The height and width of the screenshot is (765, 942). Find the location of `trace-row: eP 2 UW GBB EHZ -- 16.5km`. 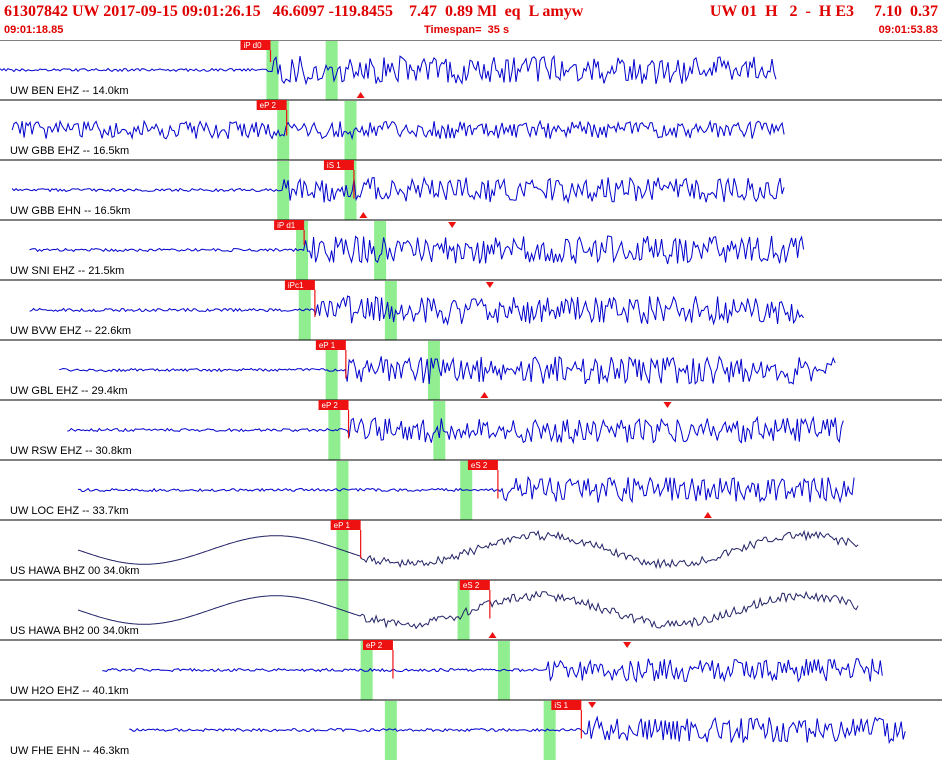

trace-row: eP 2 UW GBB EHZ -- 16.5km is located at coordinates (471, 129).